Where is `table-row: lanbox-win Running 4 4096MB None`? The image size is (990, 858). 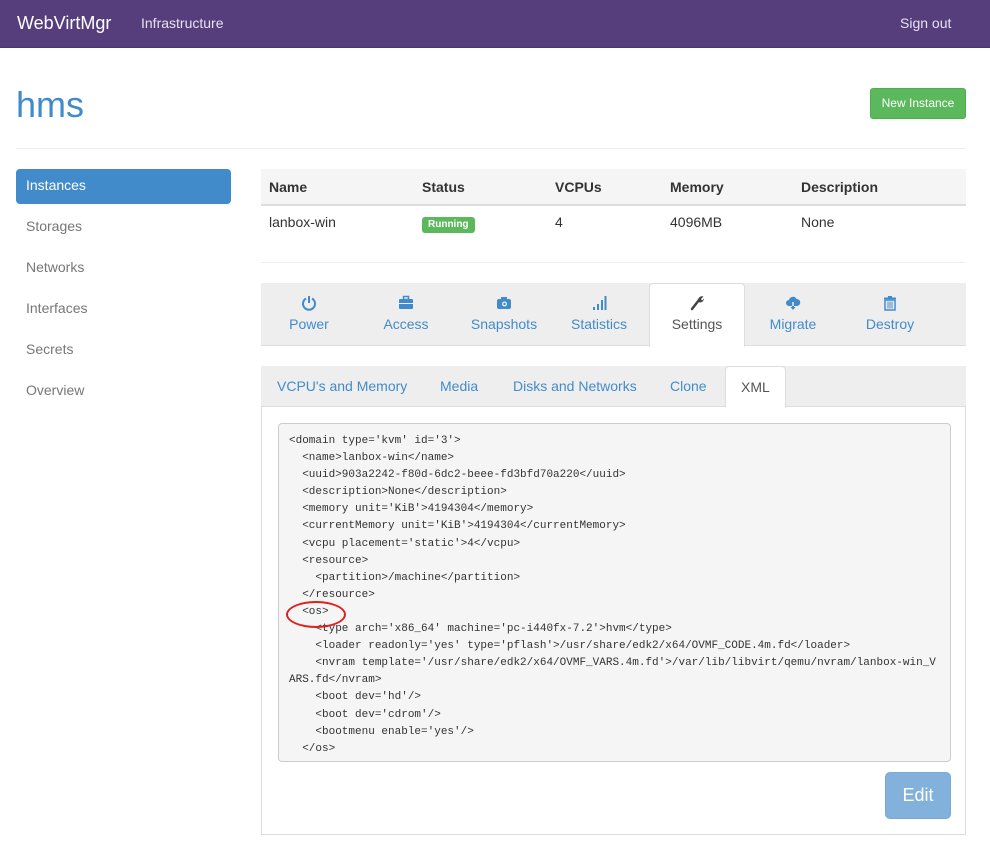
table-row: lanbox-win Running 4 4096MB None is located at coordinates (613, 233).